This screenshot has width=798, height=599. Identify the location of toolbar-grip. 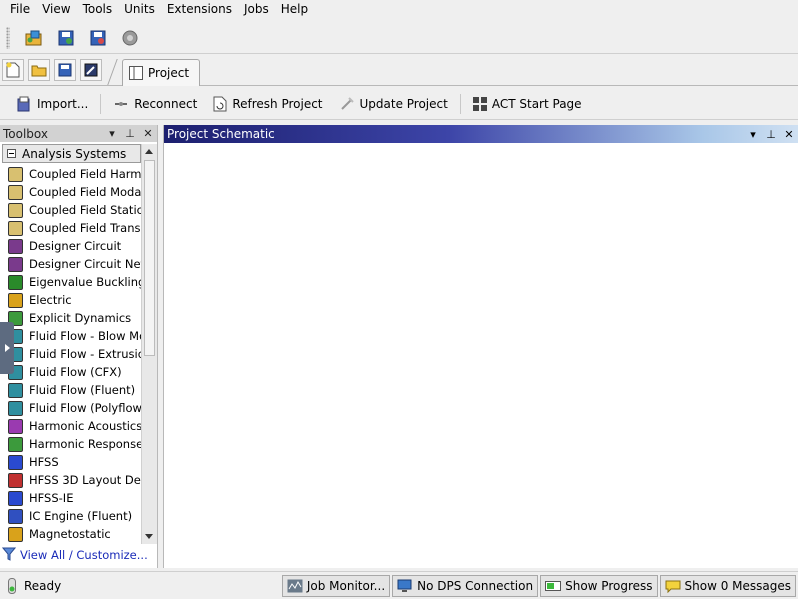
(8, 37).